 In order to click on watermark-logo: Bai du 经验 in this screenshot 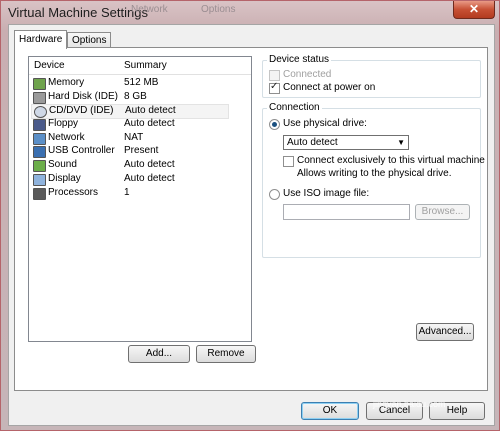, I will do `click(403, 381)`.